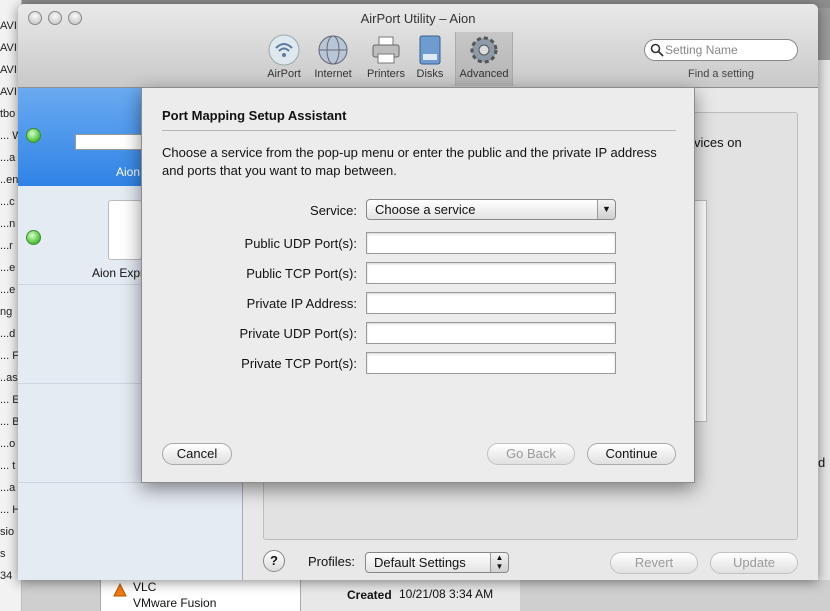  I want to click on toolbar-item-disks: Disks, so click(430, 57).